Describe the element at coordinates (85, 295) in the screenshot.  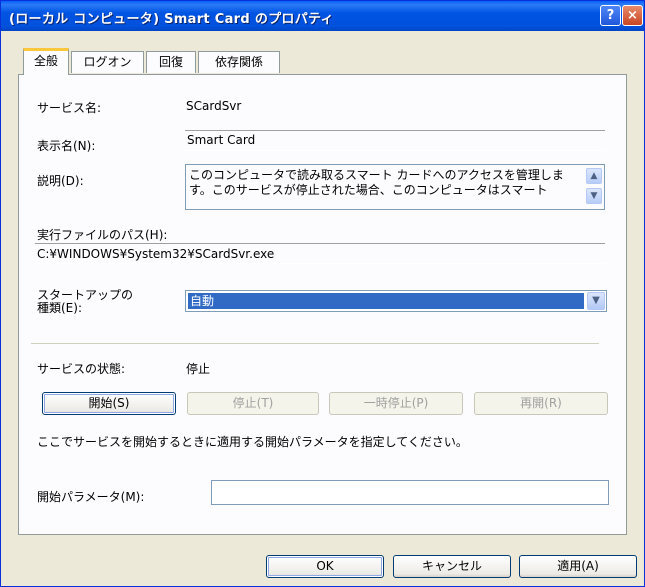
I see `startup-type-label-1: スタートアップの` at that location.